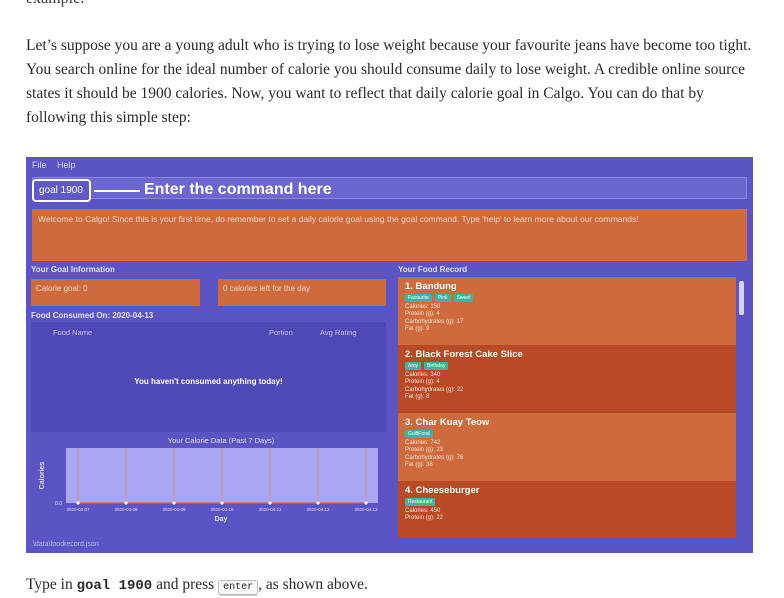 Image resolution: width=784 pixels, height=598 pixels. Describe the element at coordinates (424, 518) in the screenshot. I see `food-nutrient: Protein (g): 22` at that location.